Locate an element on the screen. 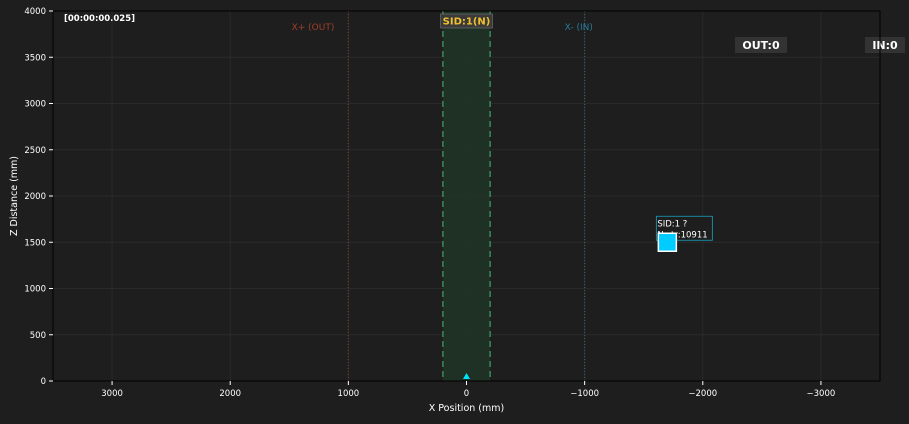  x-tick-label: 0 is located at coordinates (466, 394).